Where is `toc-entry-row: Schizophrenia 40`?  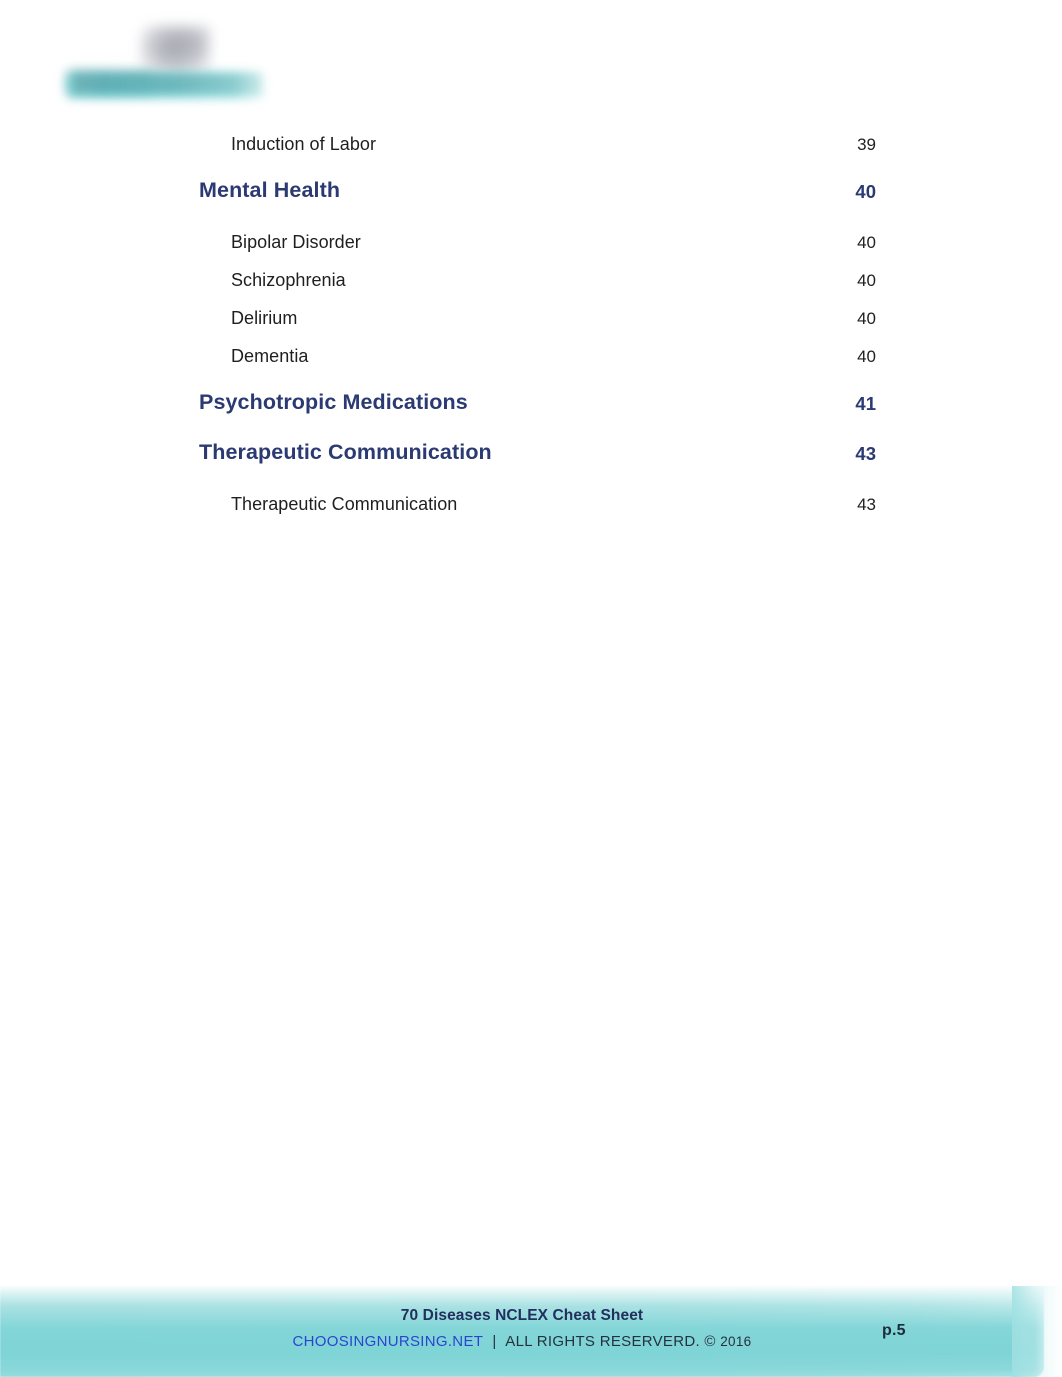
toc-entry-row: Schizophrenia 40 is located at coordinates (531, 289).